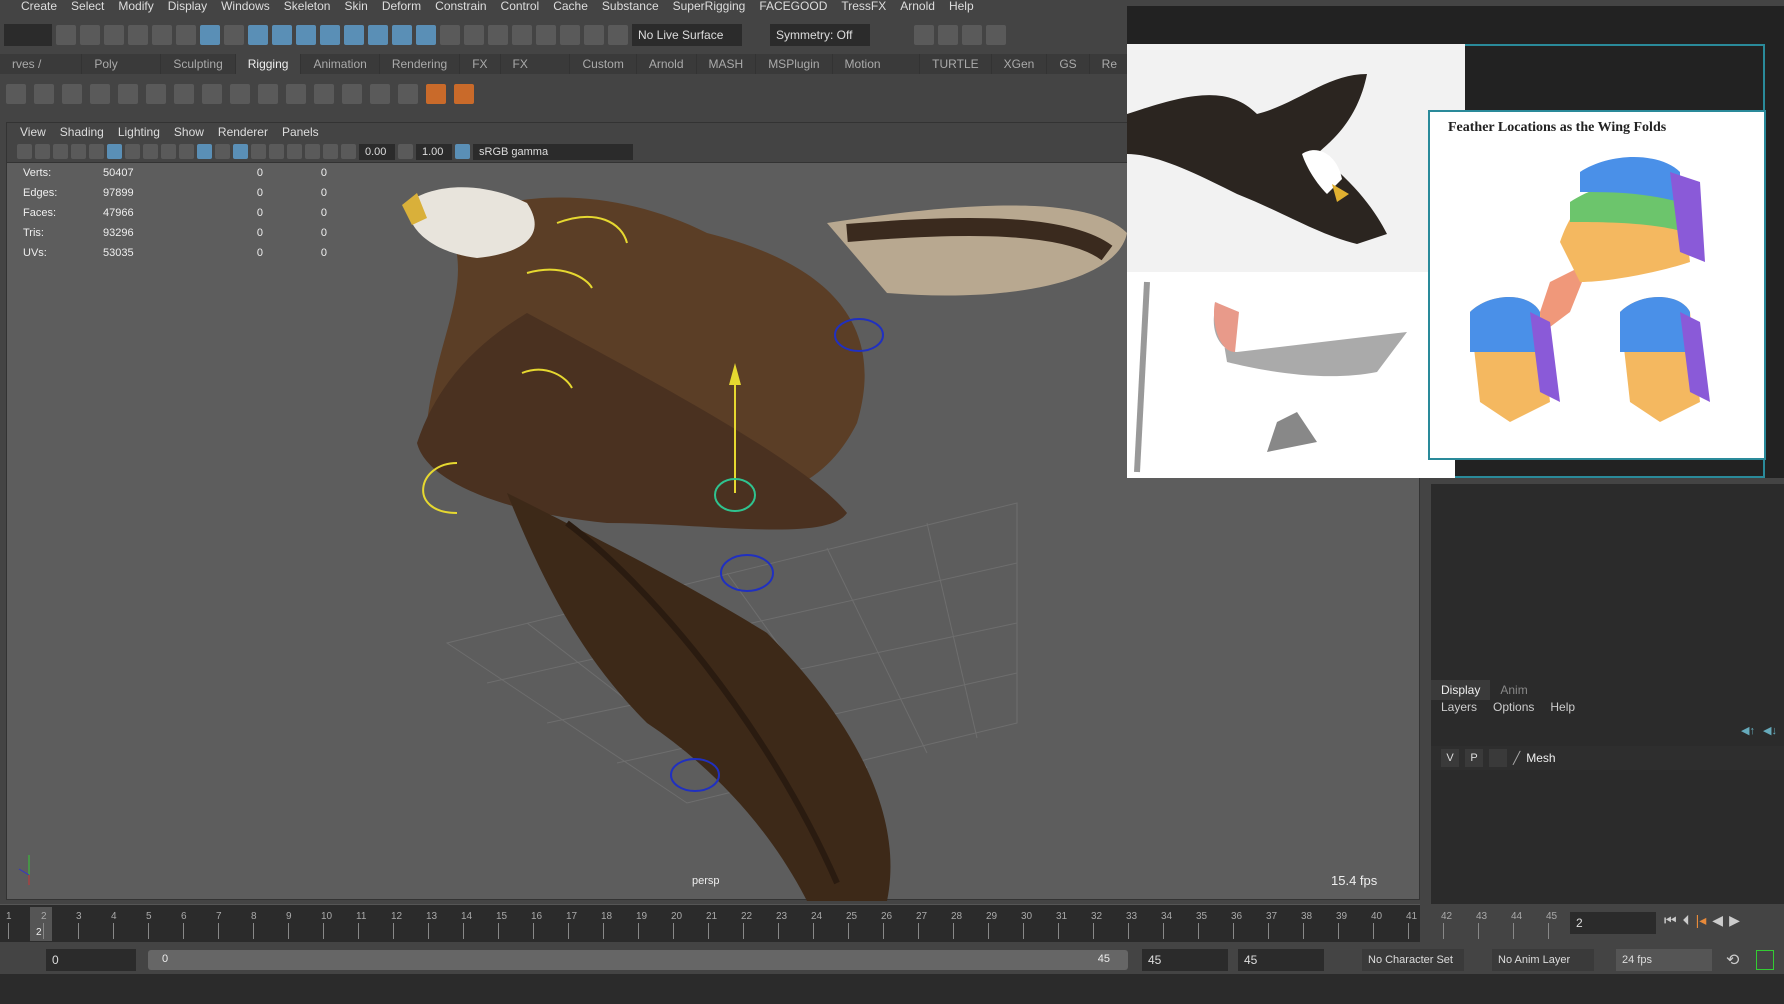 Image resolution: width=1784 pixels, height=1004 pixels. Describe the element at coordinates (603, 64) in the screenshot. I see `shelf-tab: Custom` at that location.